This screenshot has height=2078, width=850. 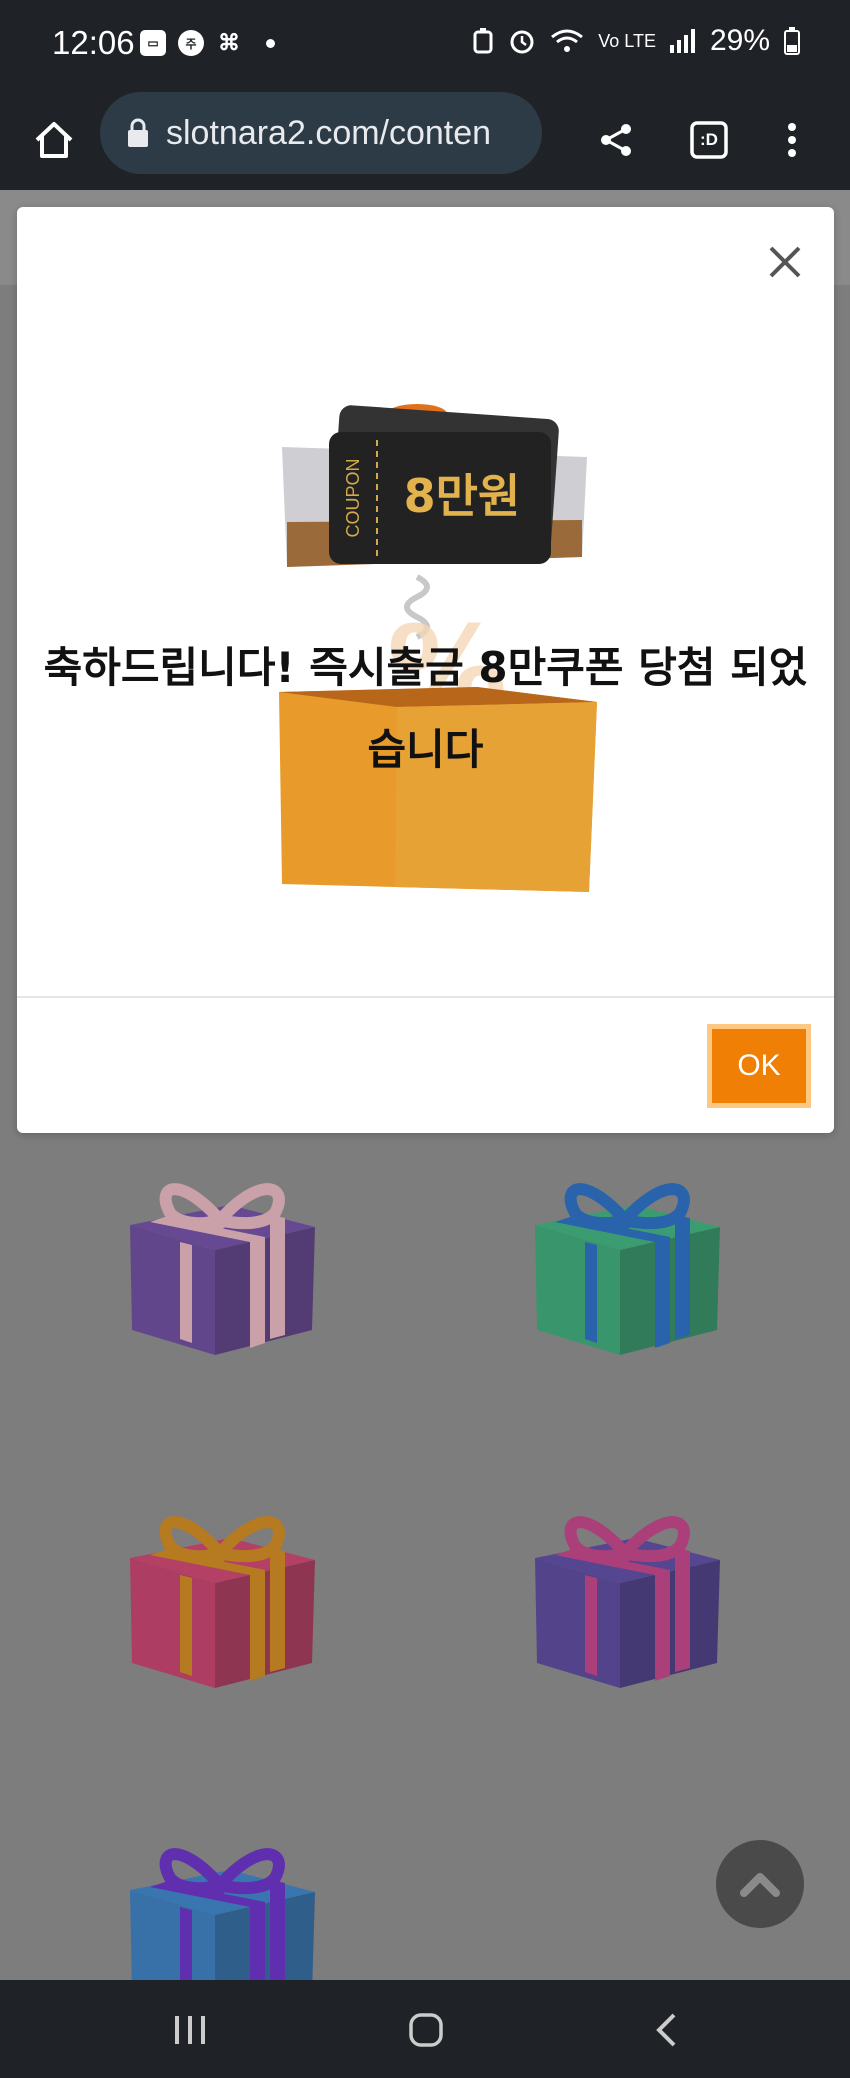 I want to click on scroll-to-top-button, so click(x=760, y=1884).